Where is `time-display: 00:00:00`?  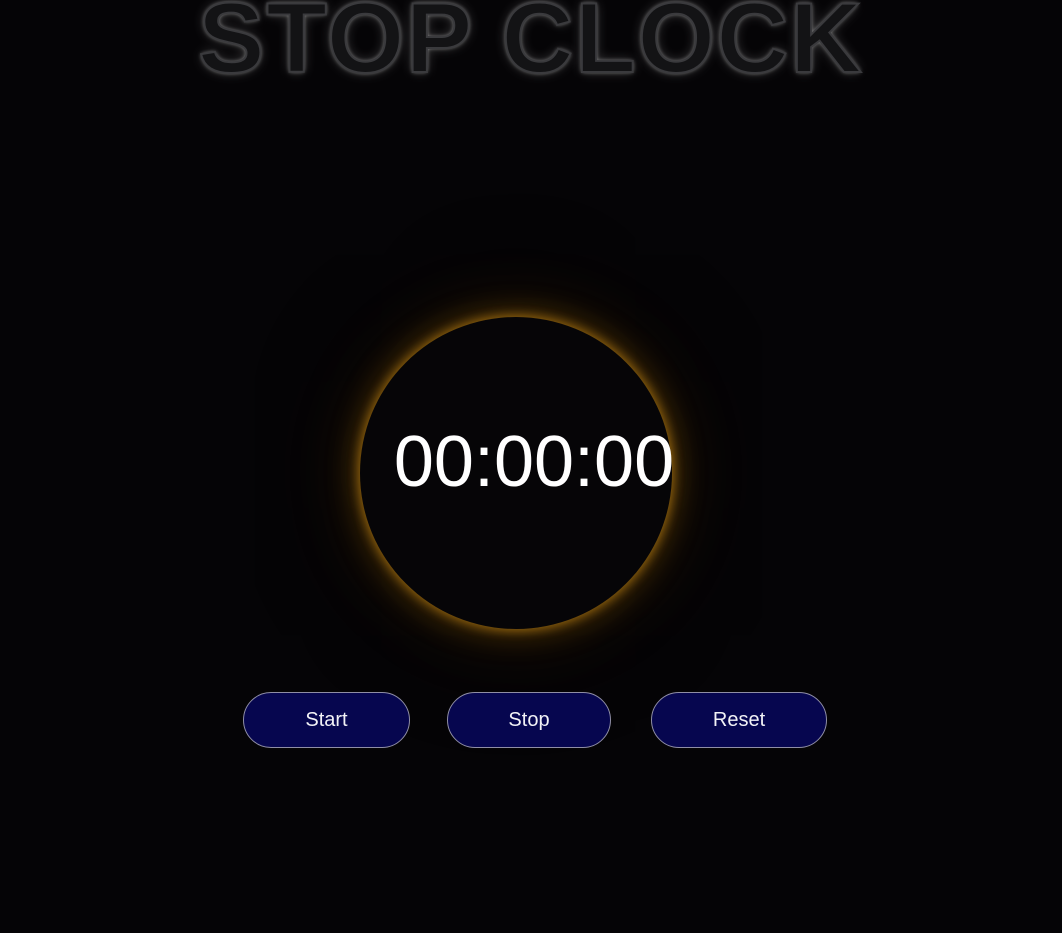 time-display: 00:00:00 is located at coordinates (534, 462).